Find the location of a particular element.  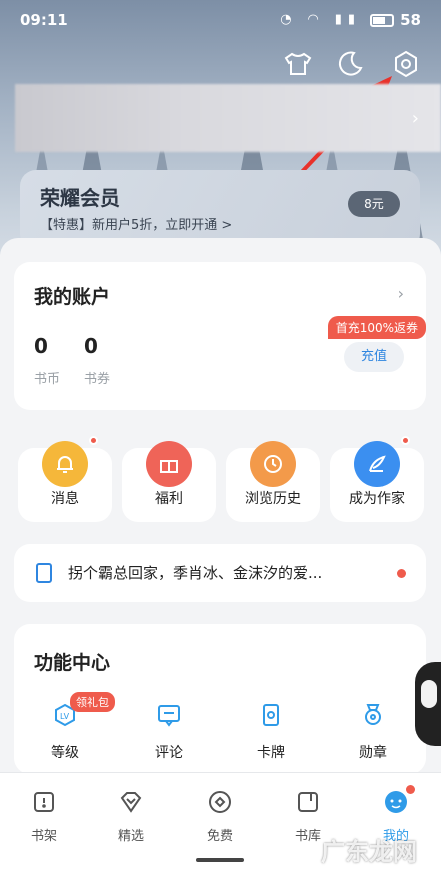

vip-title: 荣耀会员 is located at coordinates (80, 198).